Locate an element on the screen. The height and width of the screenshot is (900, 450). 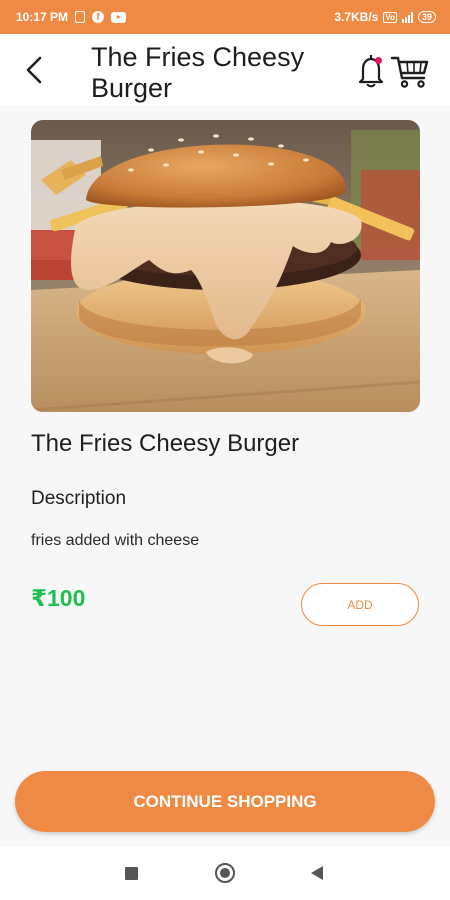
facebook-icon: f is located at coordinates (98, 17).